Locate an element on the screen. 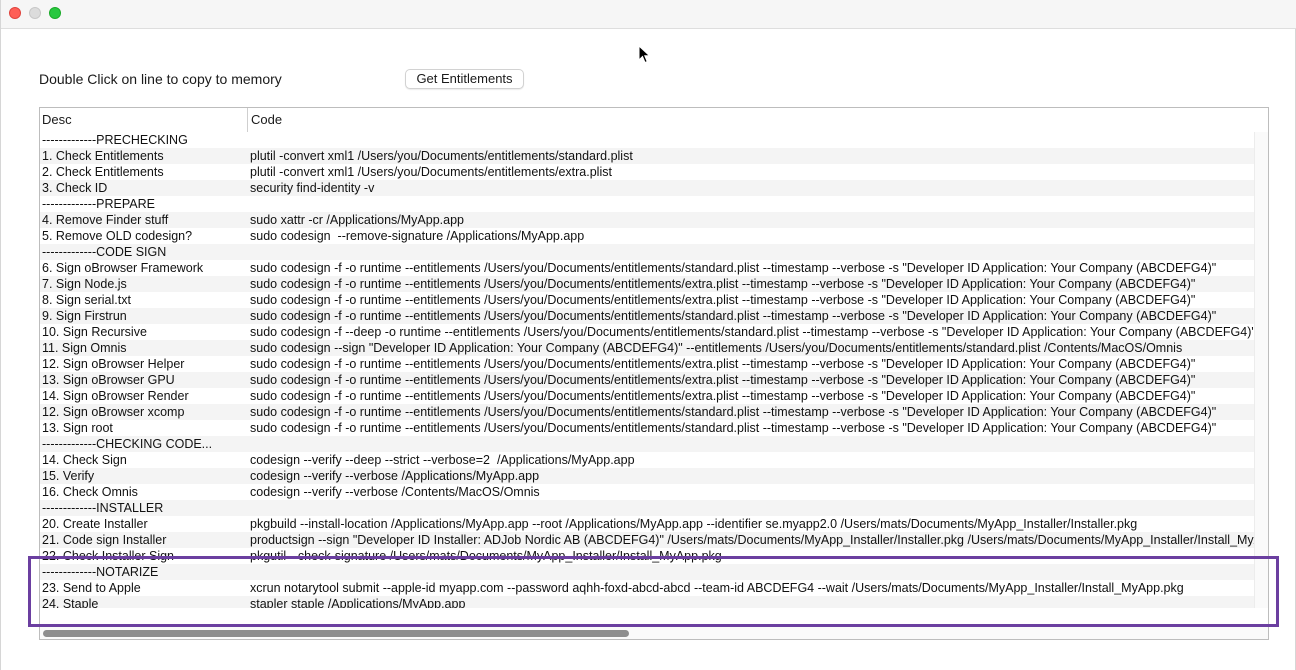  vertical-scrollbar is located at coordinates (1261, 370).